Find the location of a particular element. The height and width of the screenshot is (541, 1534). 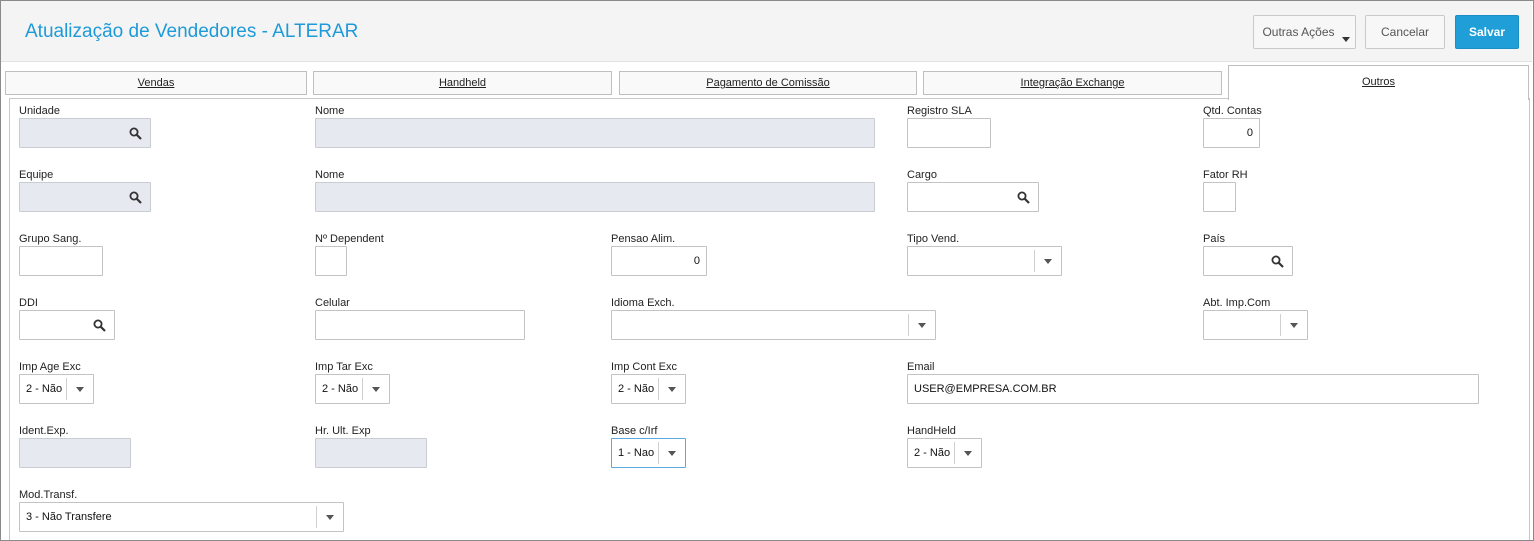

mod-transf-select: 3 - Não Transfere is located at coordinates (181, 517).